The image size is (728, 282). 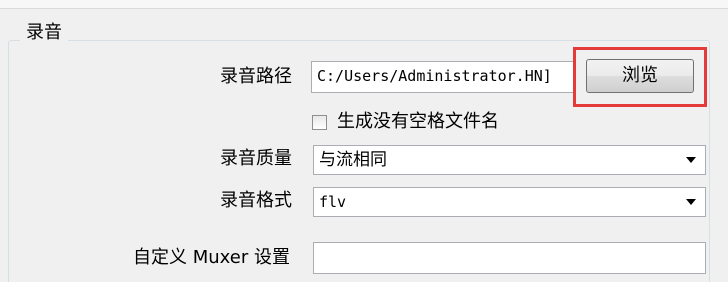 What do you see at coordinates (333, 202) in the screenshot?
I see `recording-format-value: flv` at bounding box center [333, 202].